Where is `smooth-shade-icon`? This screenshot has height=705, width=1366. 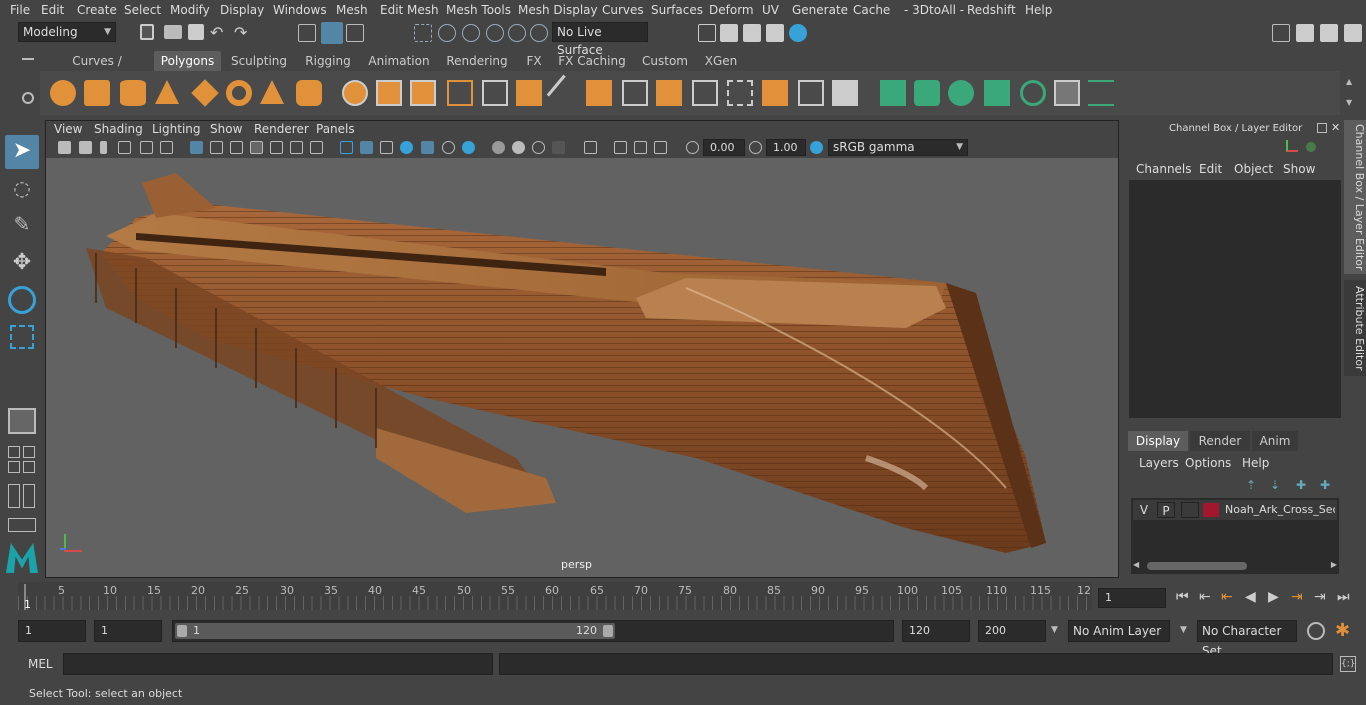
smooth-shade-icon is located at coordinates (366, 147).